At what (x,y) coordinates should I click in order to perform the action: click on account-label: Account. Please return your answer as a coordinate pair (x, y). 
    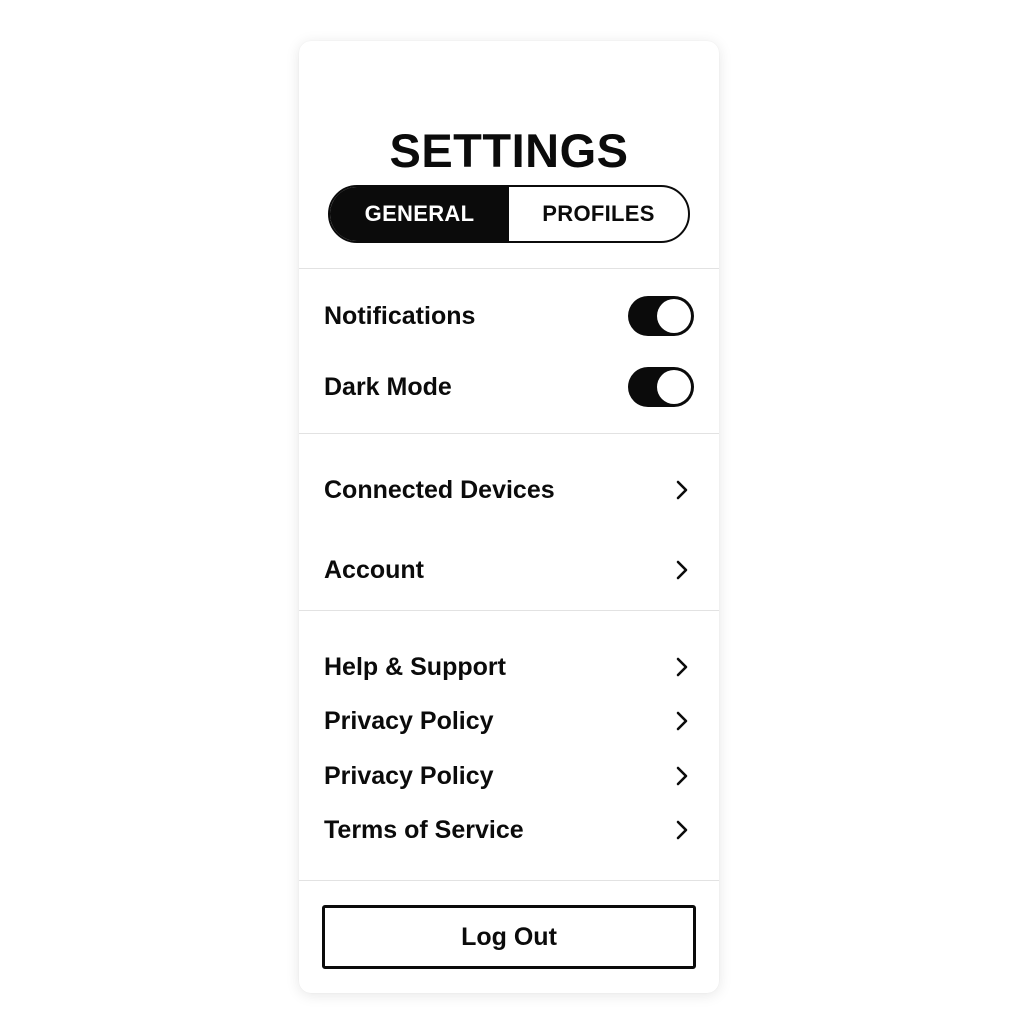
    Looking at the image, I should click on (374, 569).